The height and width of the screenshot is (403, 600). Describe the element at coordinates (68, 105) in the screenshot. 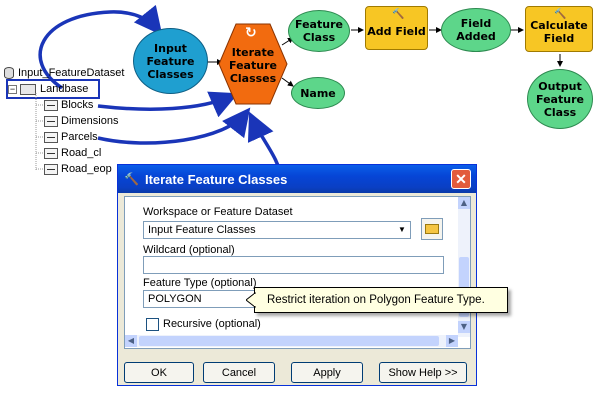

I see `tree-item-blocks: Blocks` at that location.